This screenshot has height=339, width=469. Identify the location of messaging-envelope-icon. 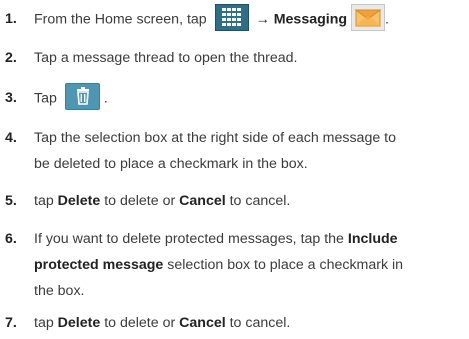
(368, 17).